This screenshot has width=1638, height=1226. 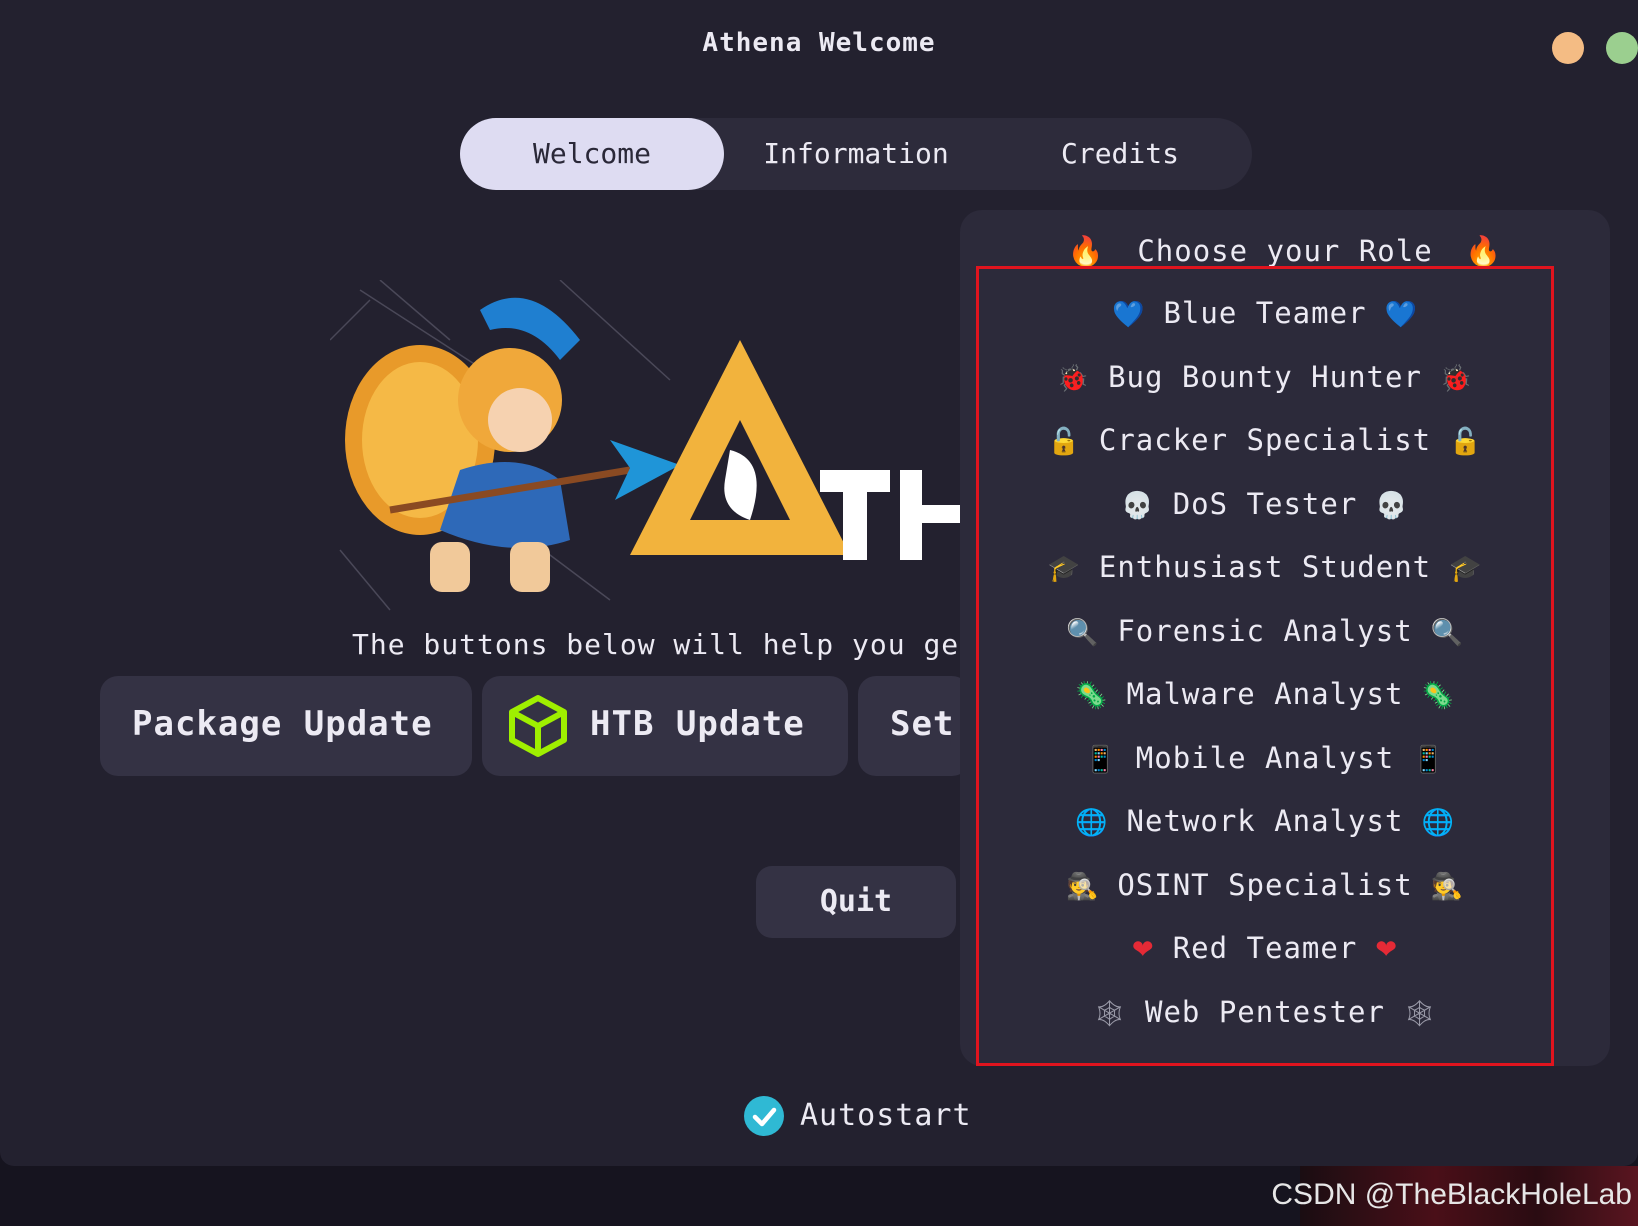 I want to click on athena-mascot-logo-icon, so click(x=650, y=445).